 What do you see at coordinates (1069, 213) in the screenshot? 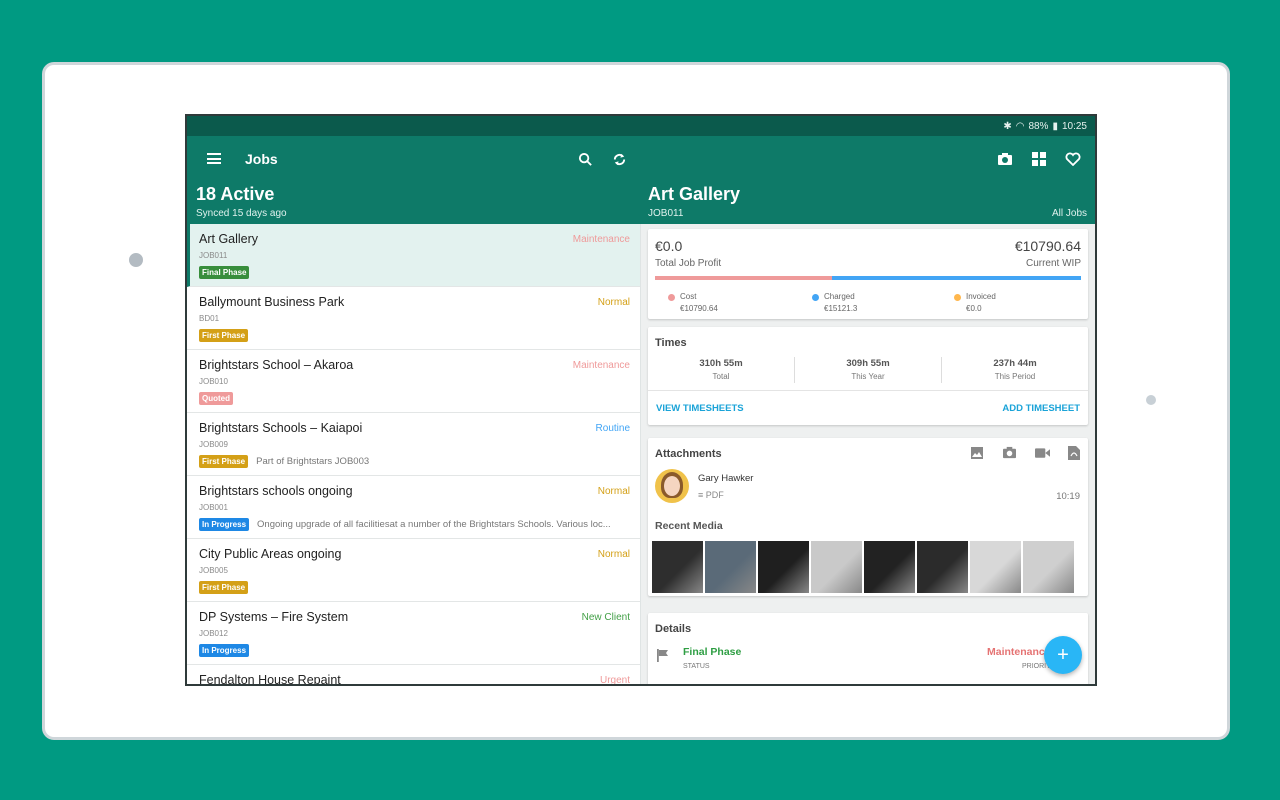
I see `all-jobs-link: All Jobs` at bounding box center [1069, 213].